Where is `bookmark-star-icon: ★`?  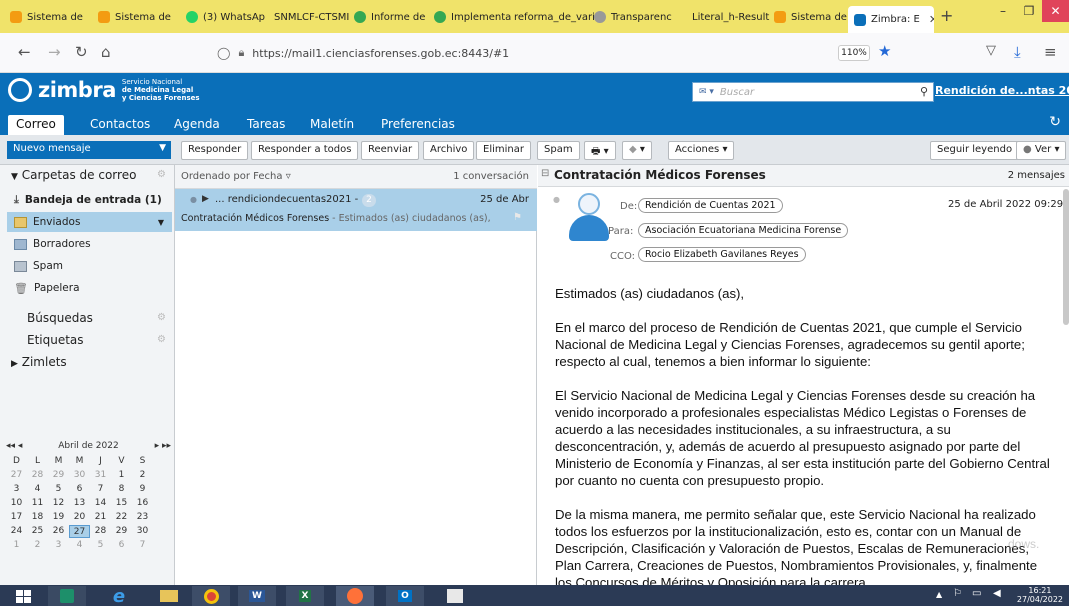
bookmark-star-icon: ★ is located at coordinates (884, 51).